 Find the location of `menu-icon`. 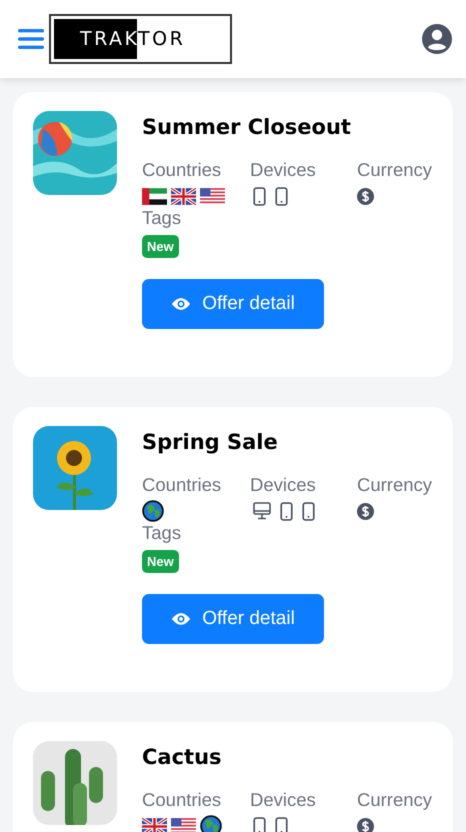

menu-icon is located at coordinates (31, 39).